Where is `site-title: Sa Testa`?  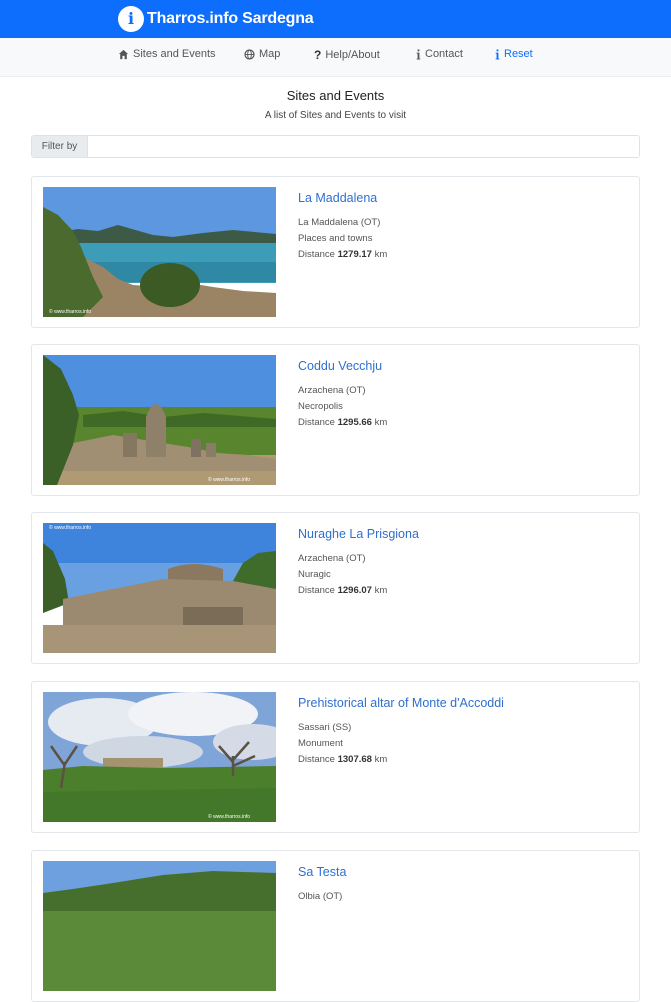
site-title: Sa Testa is located at coordinates (322, 872).